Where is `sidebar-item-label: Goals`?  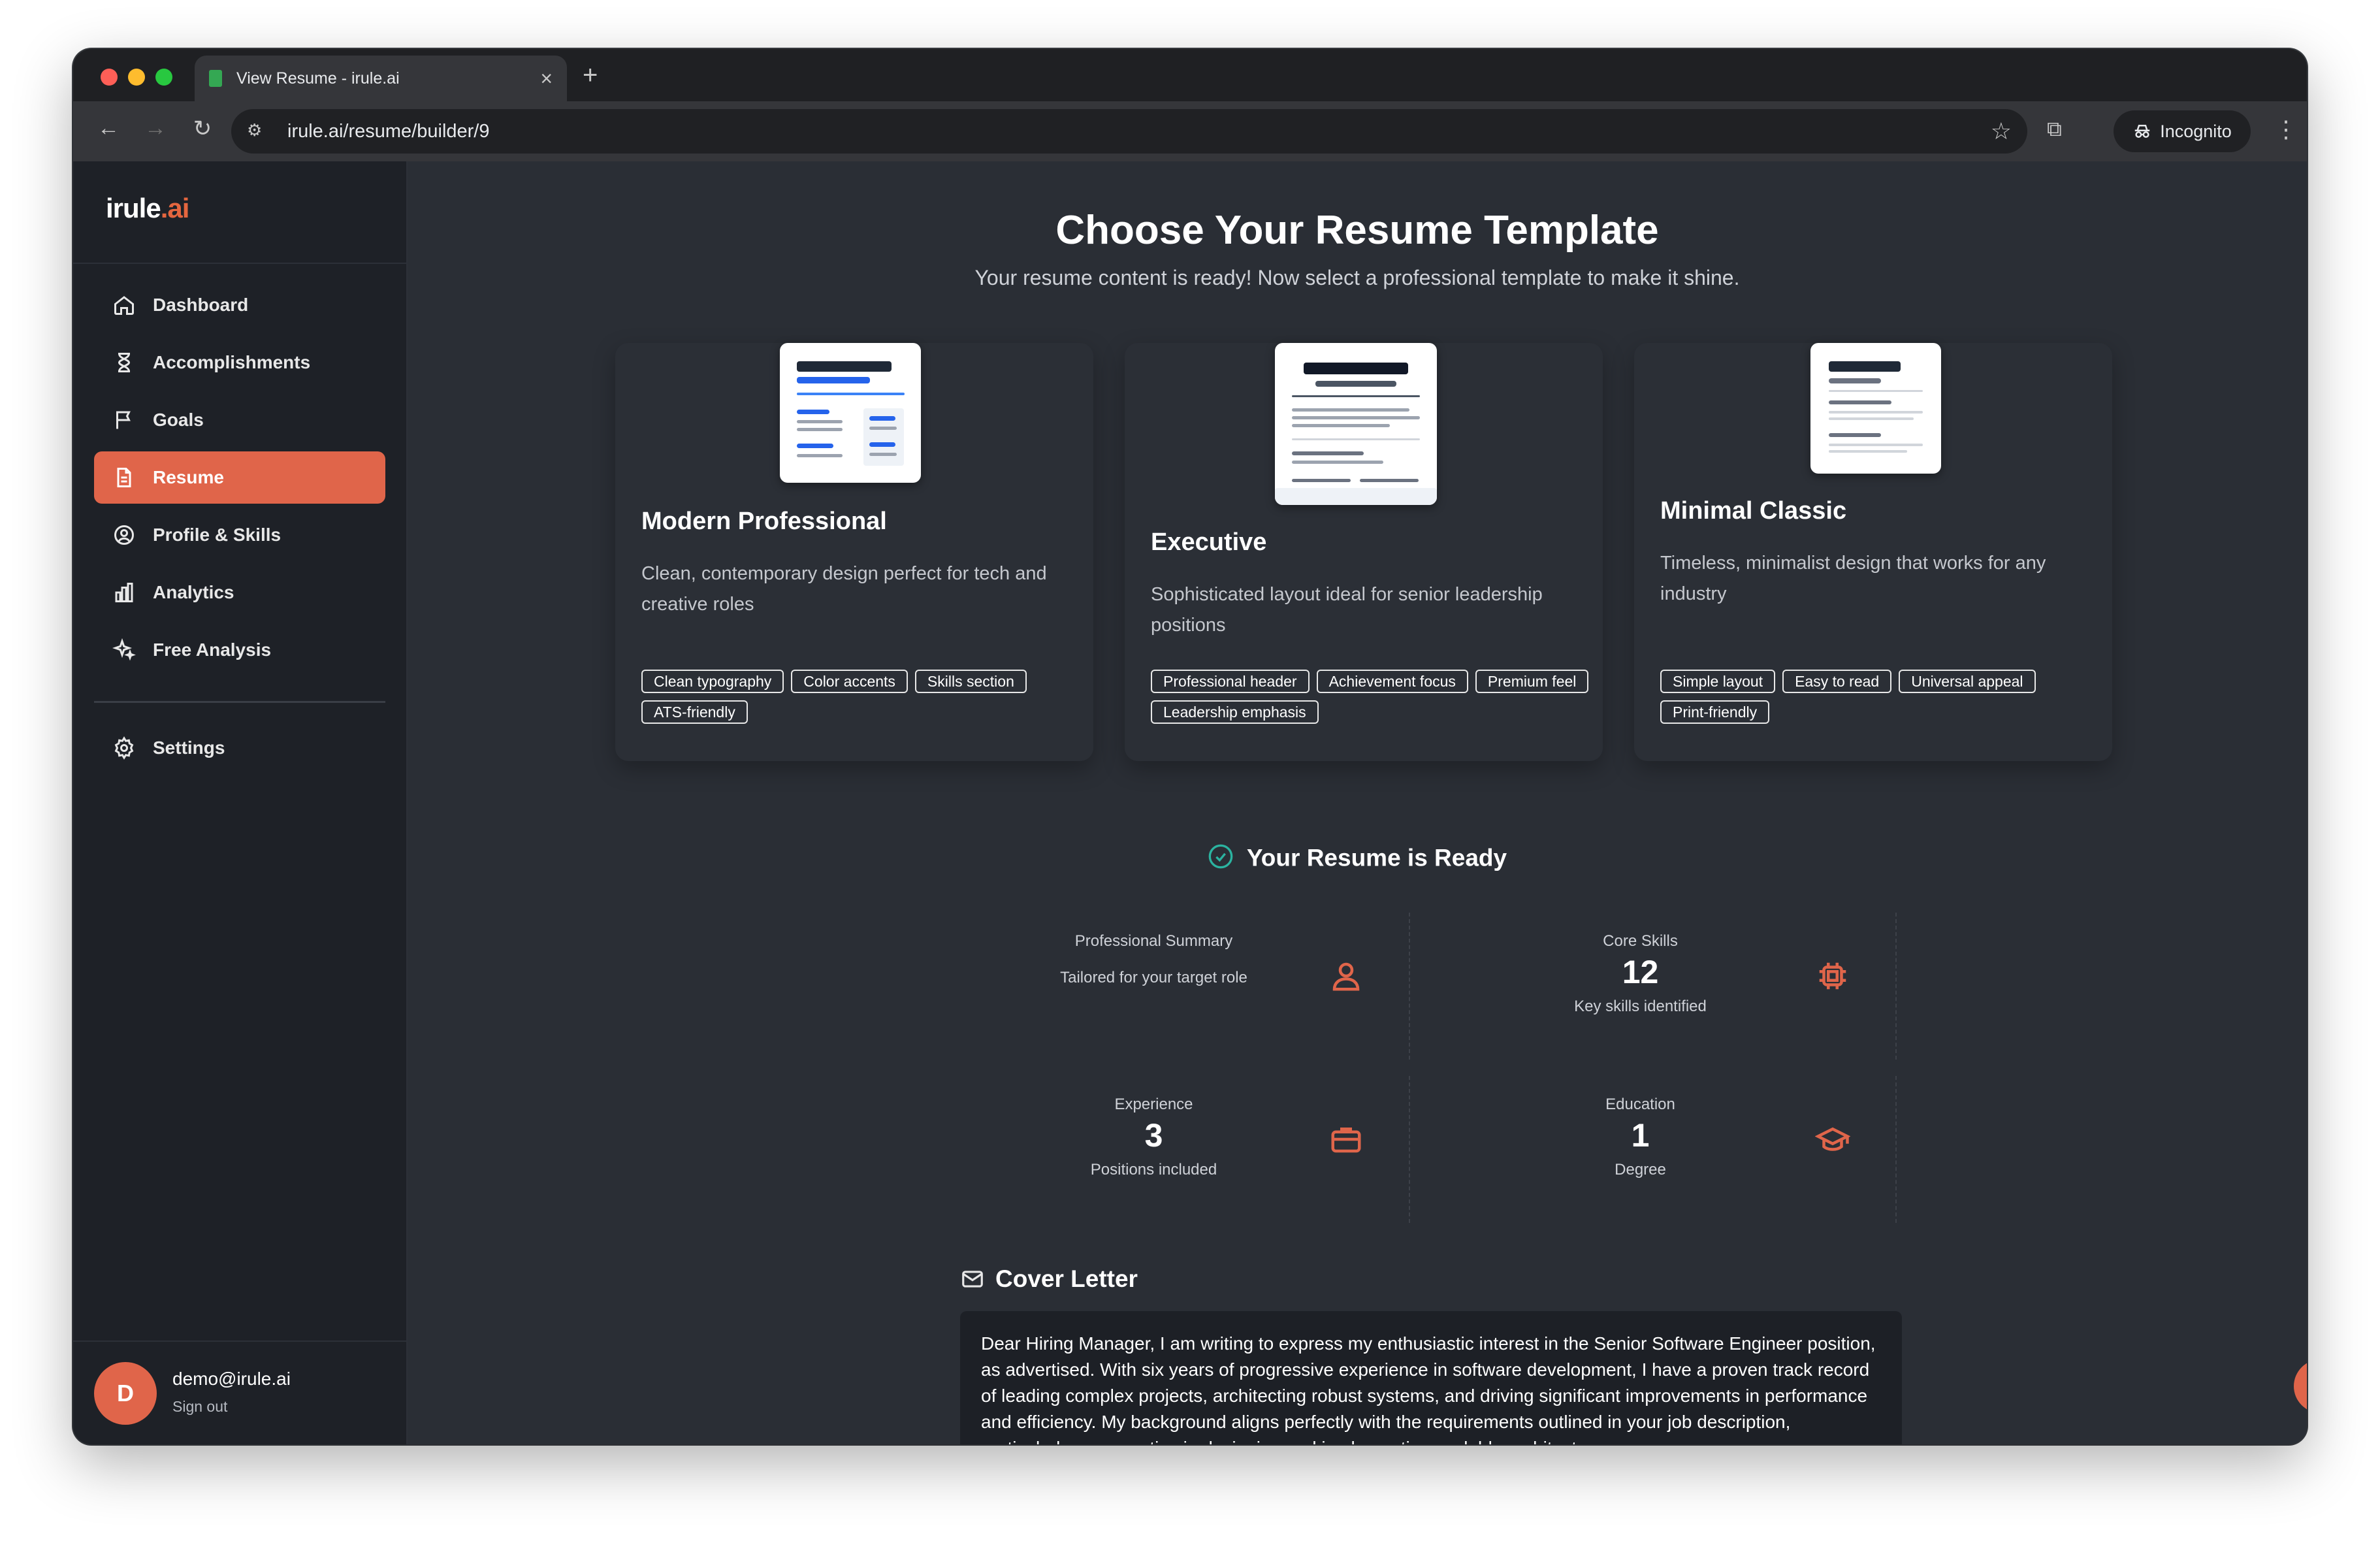
sidebar-item-label: Goals is located at coordinates (178, 420).